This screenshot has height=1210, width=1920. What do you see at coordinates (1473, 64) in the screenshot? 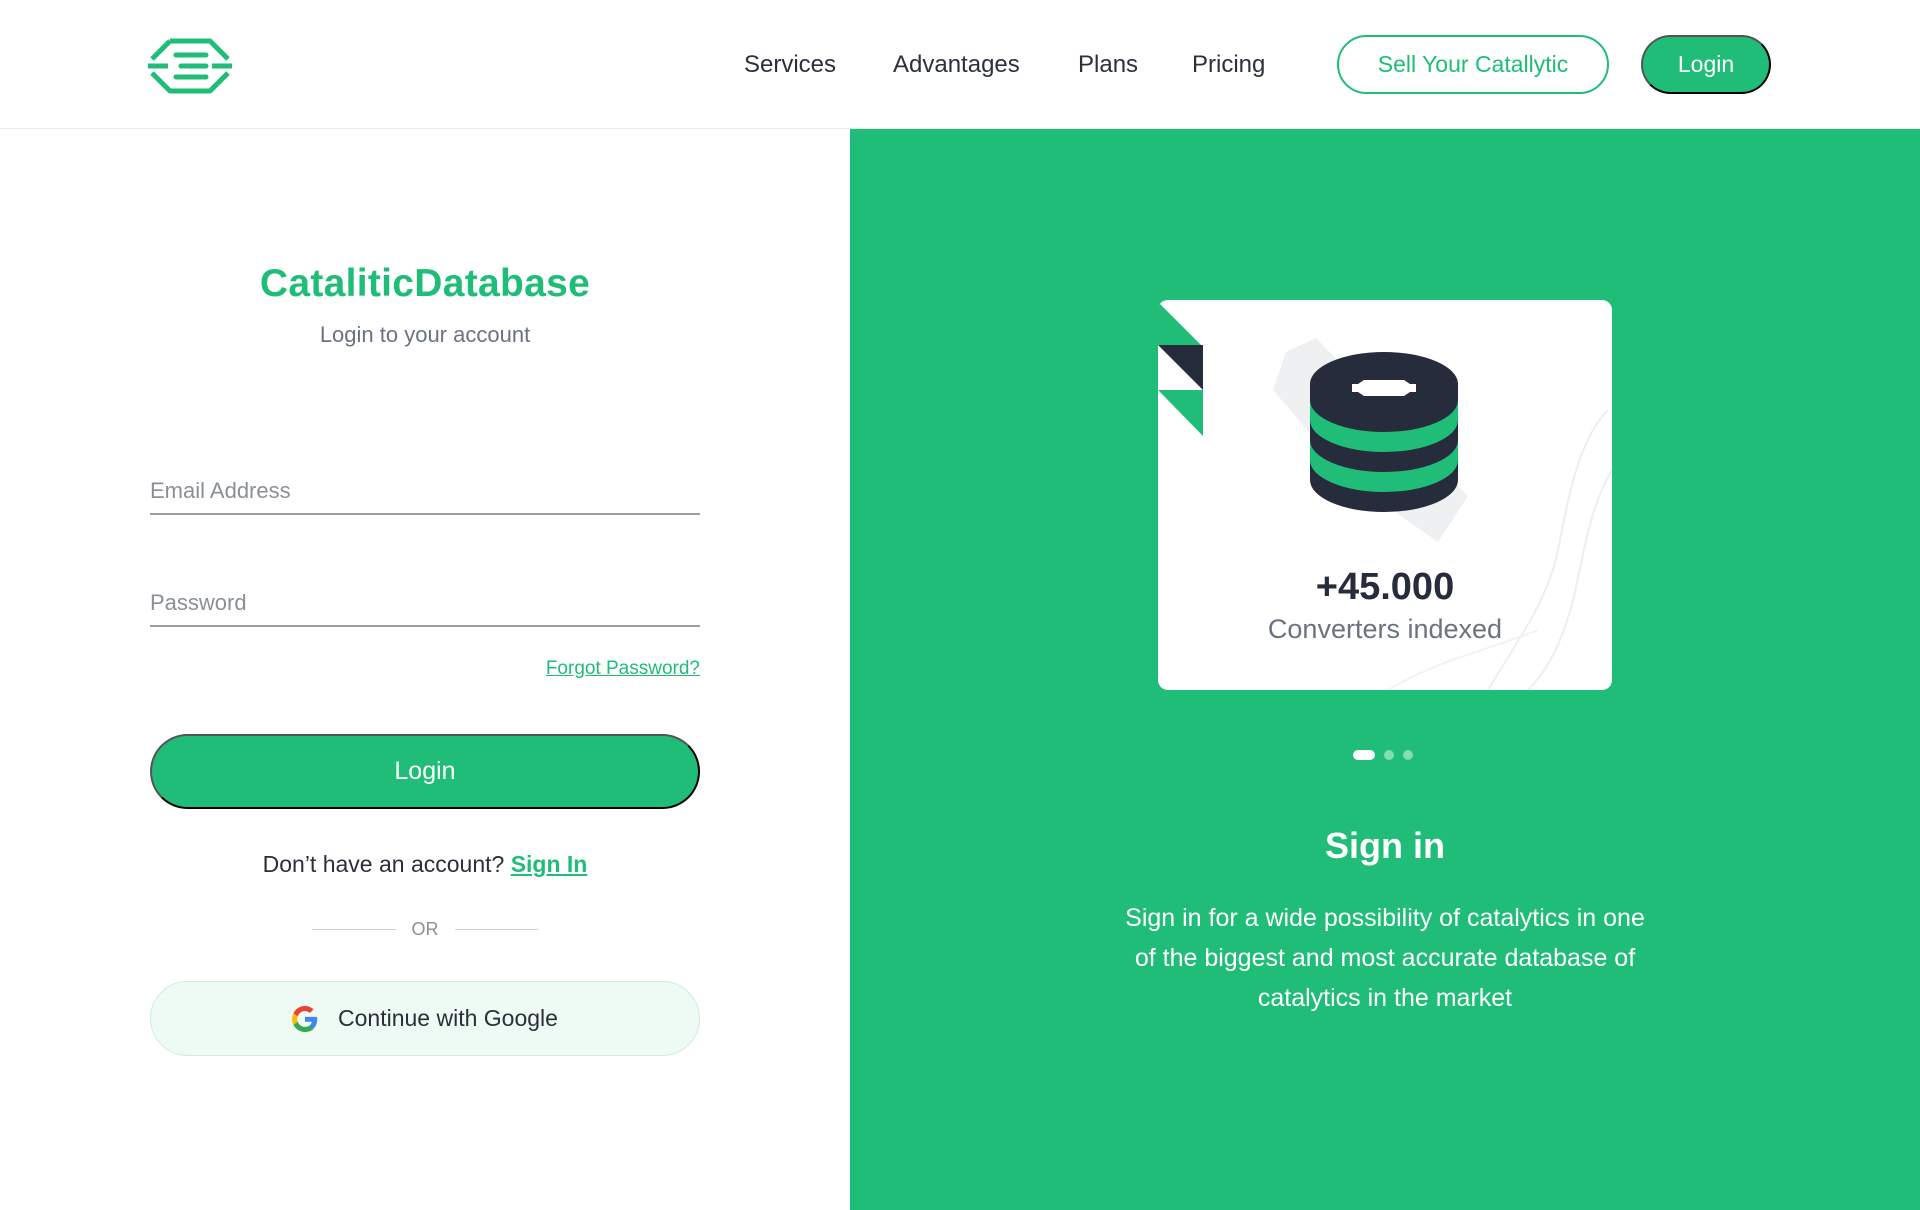
I see `sell-catalytic-button: Sell Your Catallytic` at bounding box center [1473, 64].